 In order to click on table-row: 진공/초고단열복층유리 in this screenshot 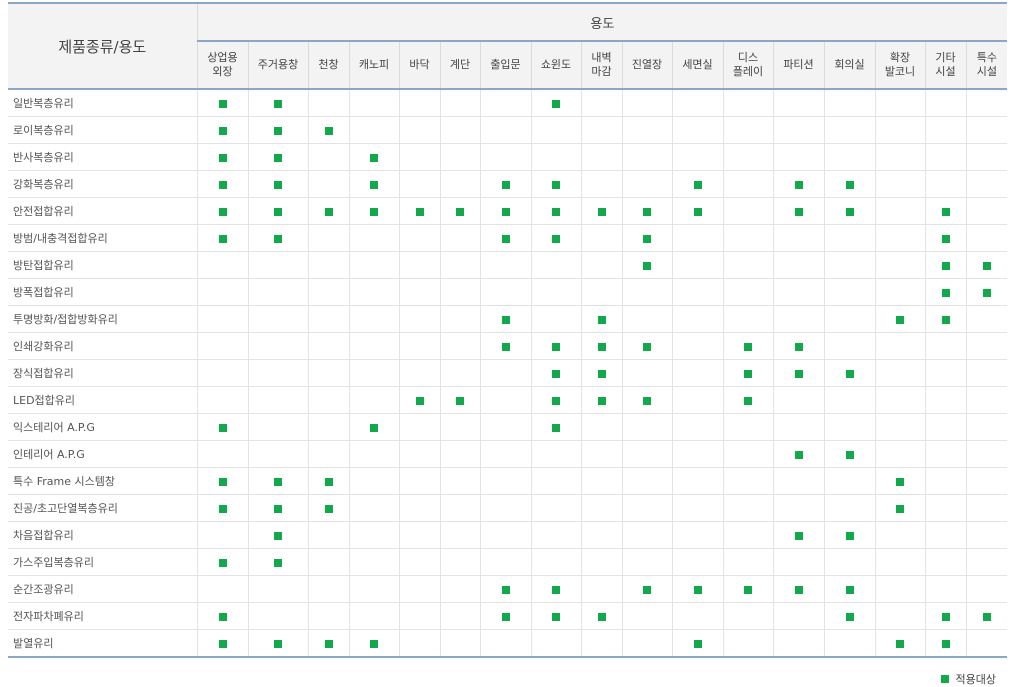, I will do `click(508, 508)`.